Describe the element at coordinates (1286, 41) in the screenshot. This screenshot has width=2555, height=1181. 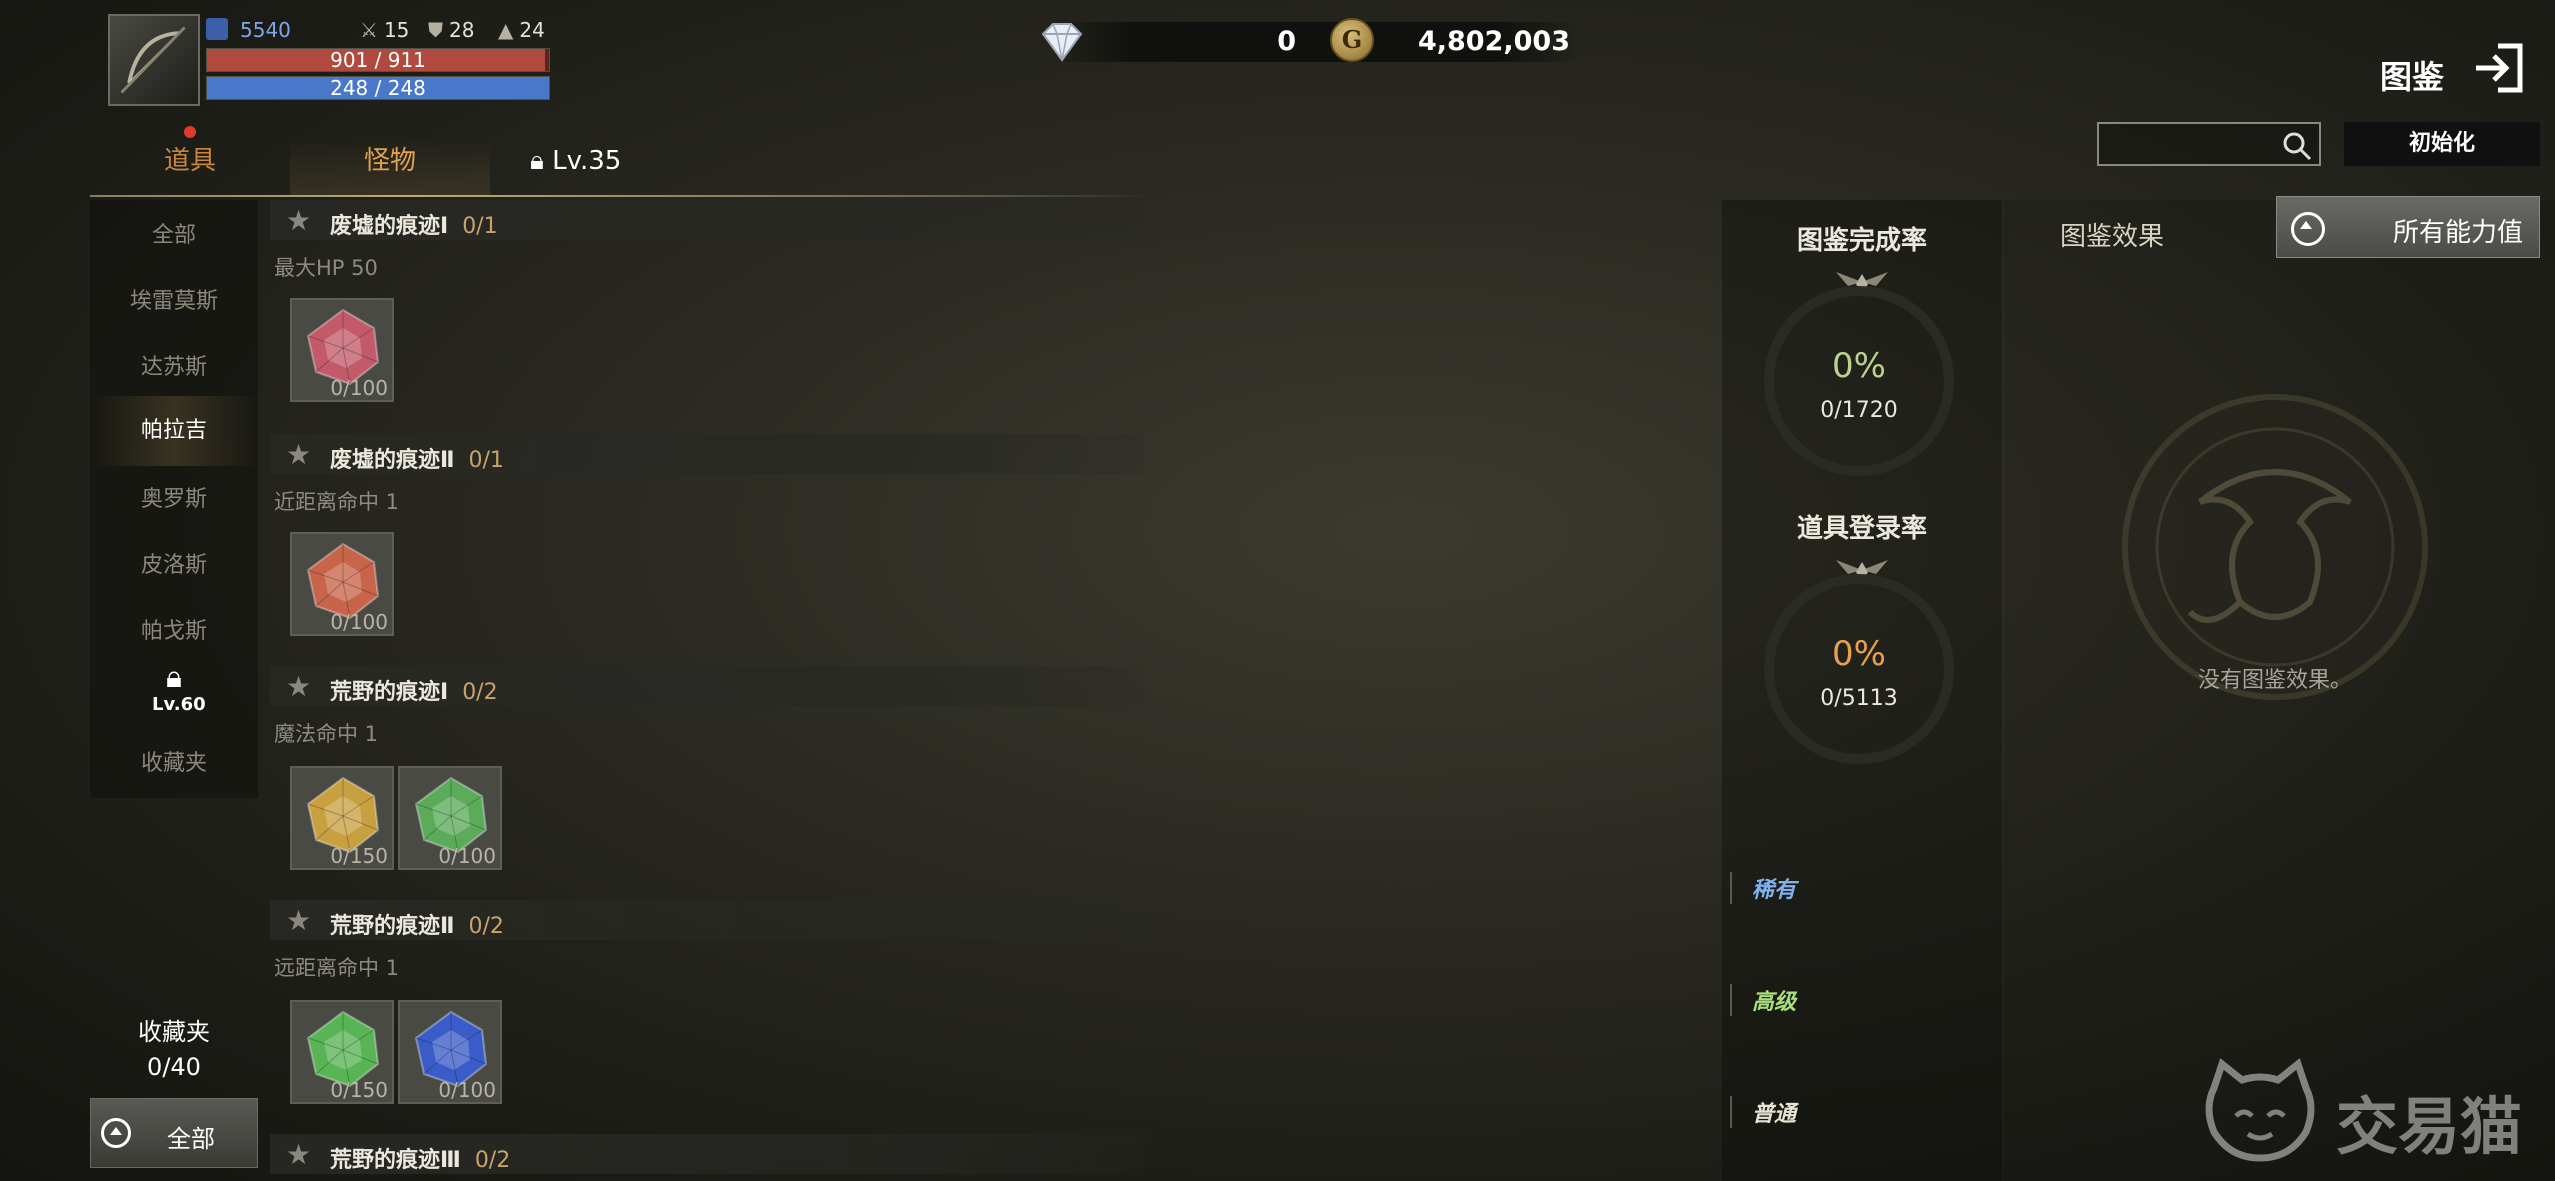
I see `diamond-count: 0` at that location.